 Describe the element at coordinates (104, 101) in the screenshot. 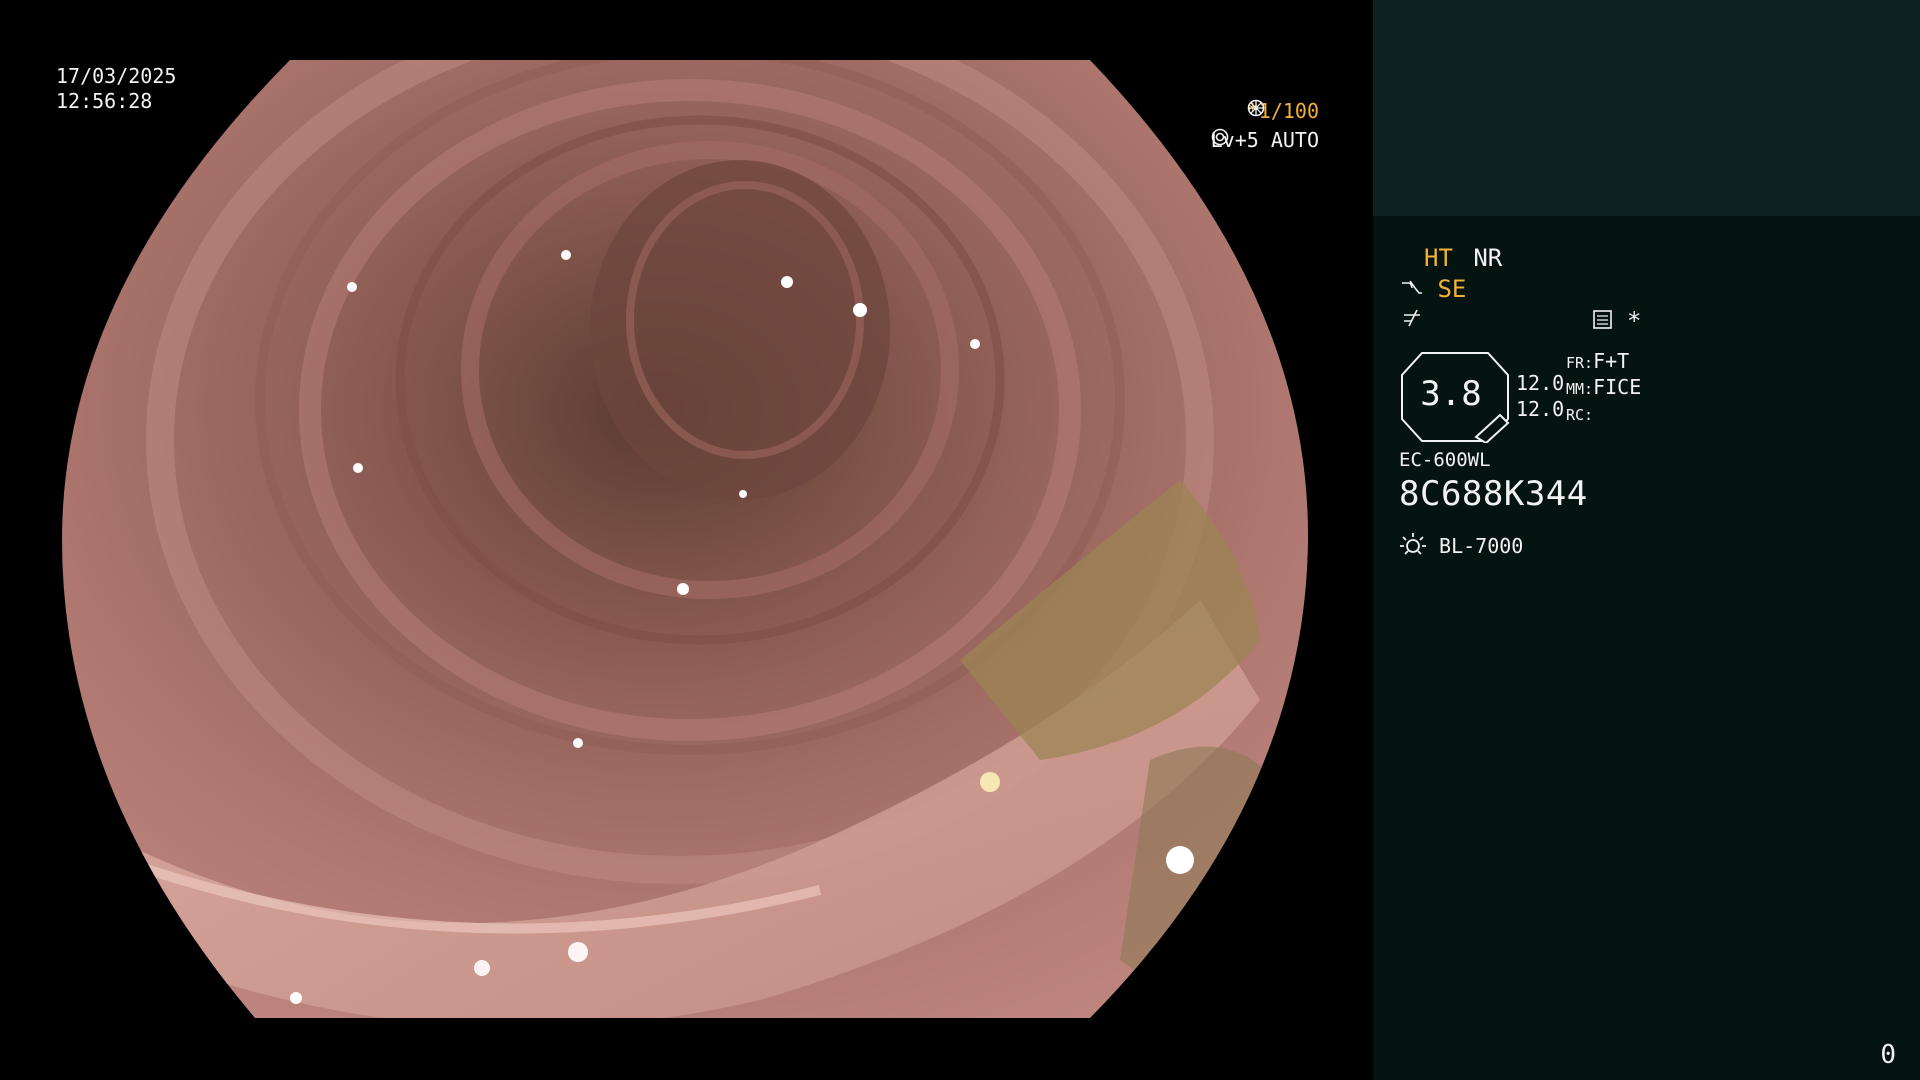

I see `time-text: 12:56:28` at that location.